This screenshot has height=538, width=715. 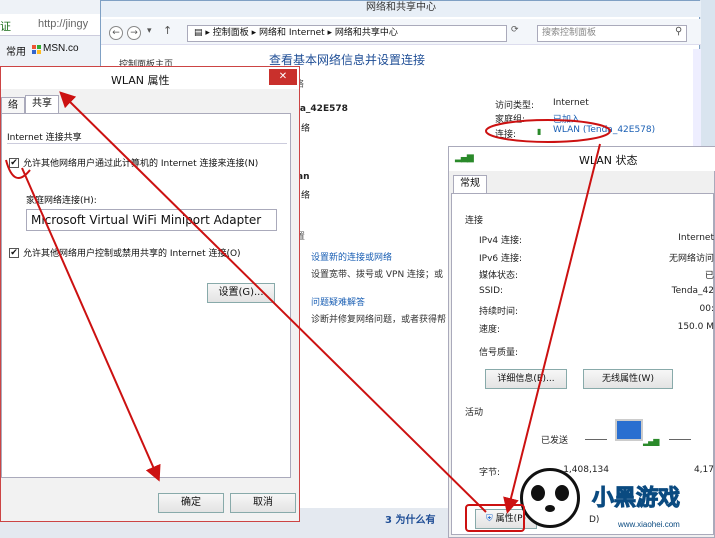 I want to click on properties-button-label: 属性(P), so click(x=511, y=519).